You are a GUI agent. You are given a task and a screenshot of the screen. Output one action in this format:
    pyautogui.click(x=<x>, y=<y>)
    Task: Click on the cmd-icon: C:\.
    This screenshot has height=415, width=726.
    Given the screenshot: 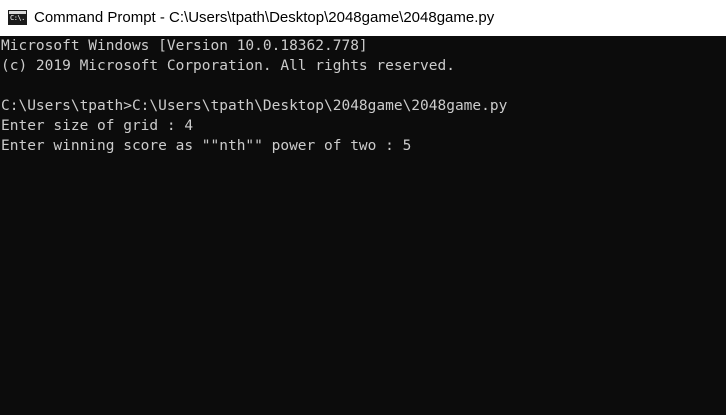 What is the action you would take?
    pyautogui.click(x=17, y=17)
    